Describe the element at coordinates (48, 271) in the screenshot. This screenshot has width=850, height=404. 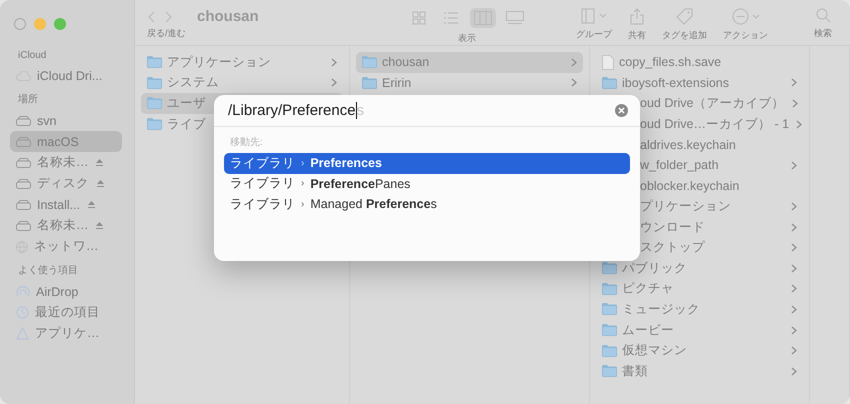
I see `sidebar-heading: よく使う項目` at that location.